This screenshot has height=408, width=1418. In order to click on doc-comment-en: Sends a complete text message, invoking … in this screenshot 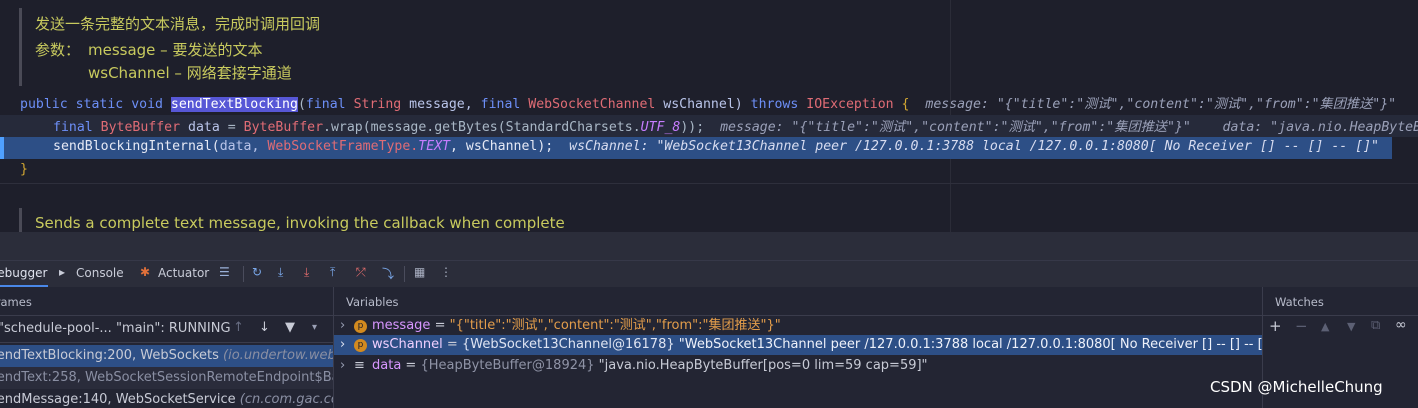, I will do `click(300, 223)`.